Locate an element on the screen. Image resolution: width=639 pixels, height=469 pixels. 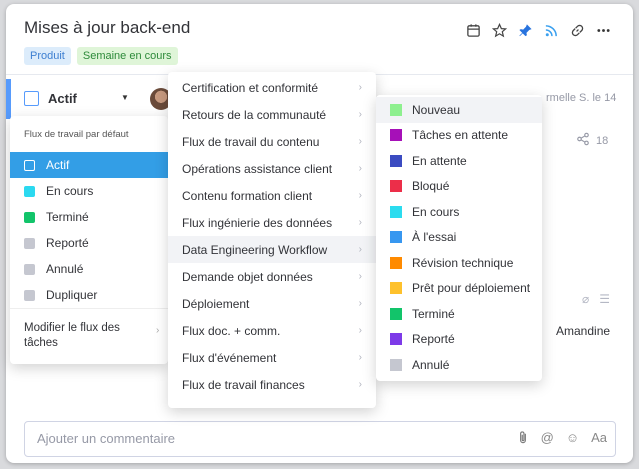
pin-icon is located at coordinates (525, 30).